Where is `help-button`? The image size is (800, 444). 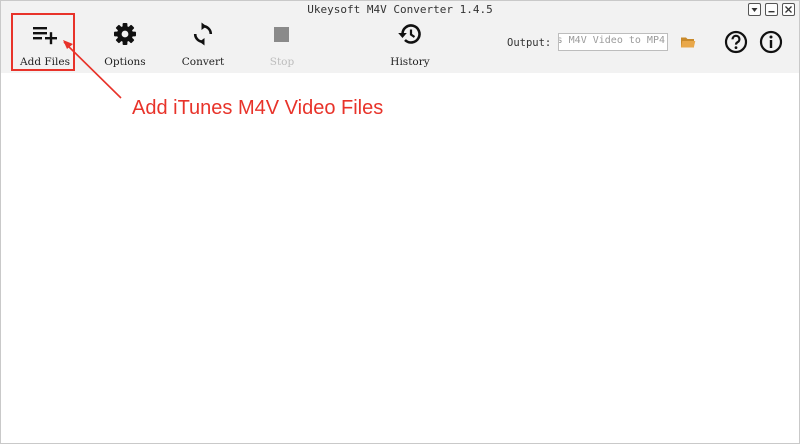 help-button is located at coordinates (736, 44).